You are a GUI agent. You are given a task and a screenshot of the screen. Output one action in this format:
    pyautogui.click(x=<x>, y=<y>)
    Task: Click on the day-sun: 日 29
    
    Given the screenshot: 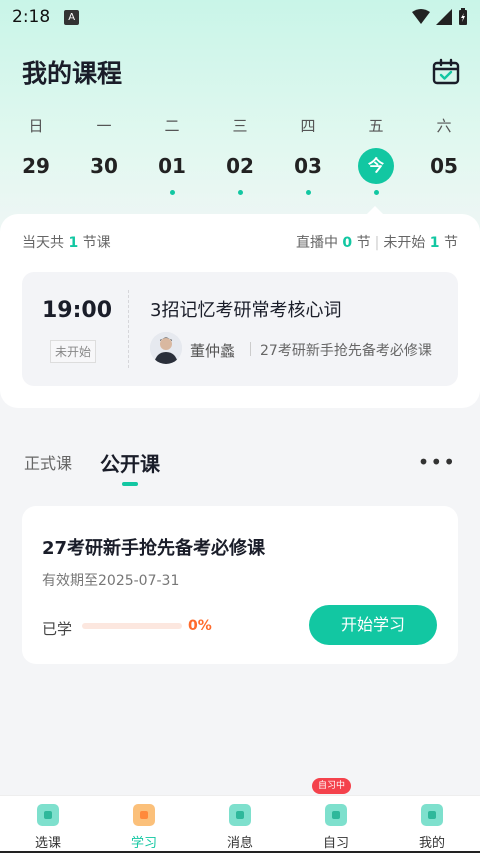 What is the action you would take?
    pyautogui.click(x=36, y=157)
    